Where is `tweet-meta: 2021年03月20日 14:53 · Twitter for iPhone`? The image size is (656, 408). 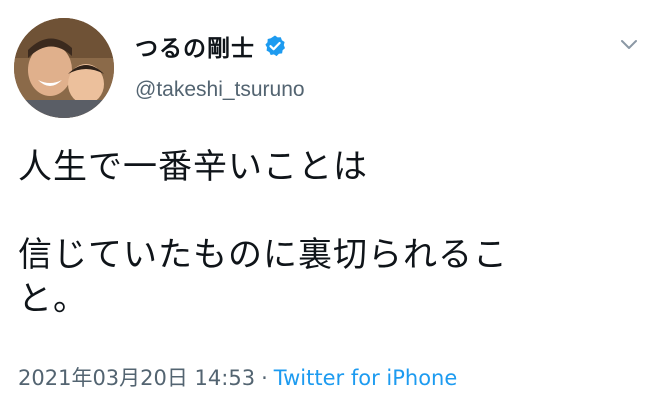 tweet-meta: 2021年03月20日 14:53 · Twitter for iPhone is located at coordinates (237, 377).